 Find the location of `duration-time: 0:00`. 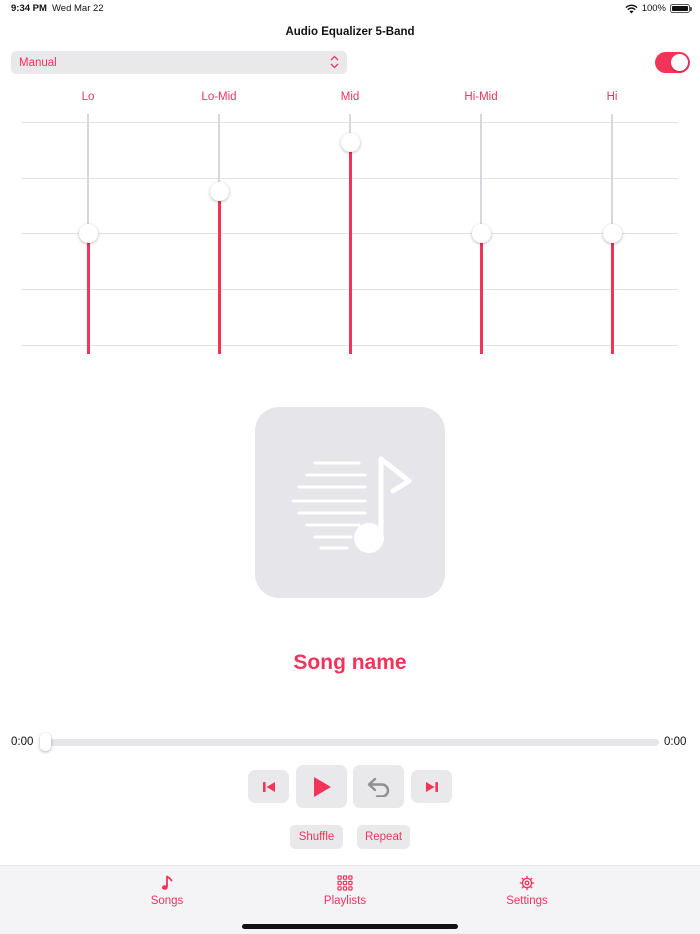

duration-time: 0:00 is located at coordinates (675, 742).